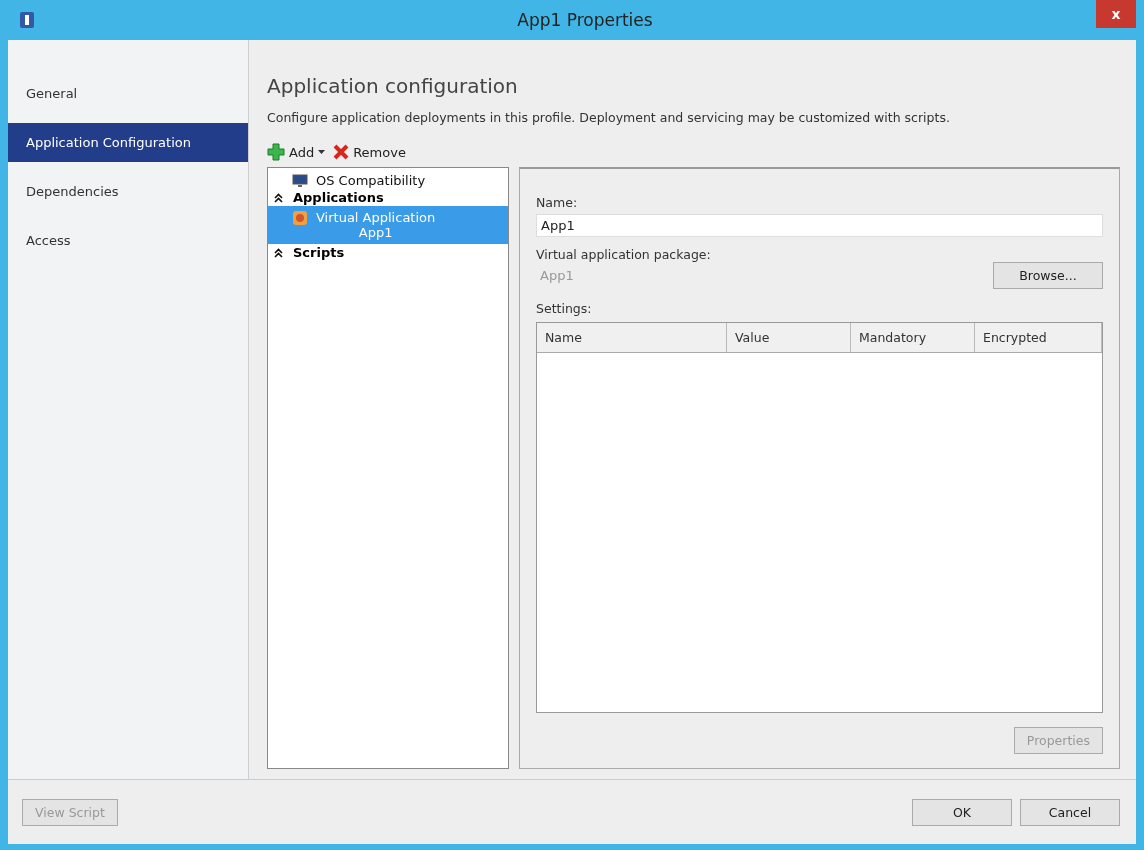  I want to click on add-button: Add, so click(296, 152).